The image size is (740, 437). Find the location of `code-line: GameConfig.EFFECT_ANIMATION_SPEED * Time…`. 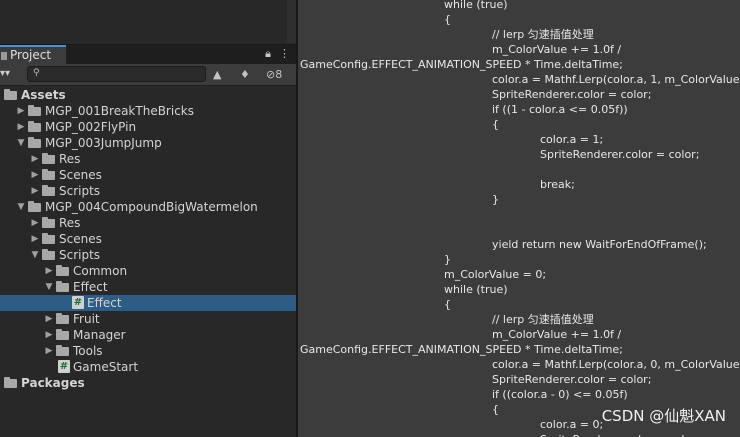

code-line: GameConfig.EFFECT_ANIMATION_SPEED * Time… is located at coordinates (461, 349).